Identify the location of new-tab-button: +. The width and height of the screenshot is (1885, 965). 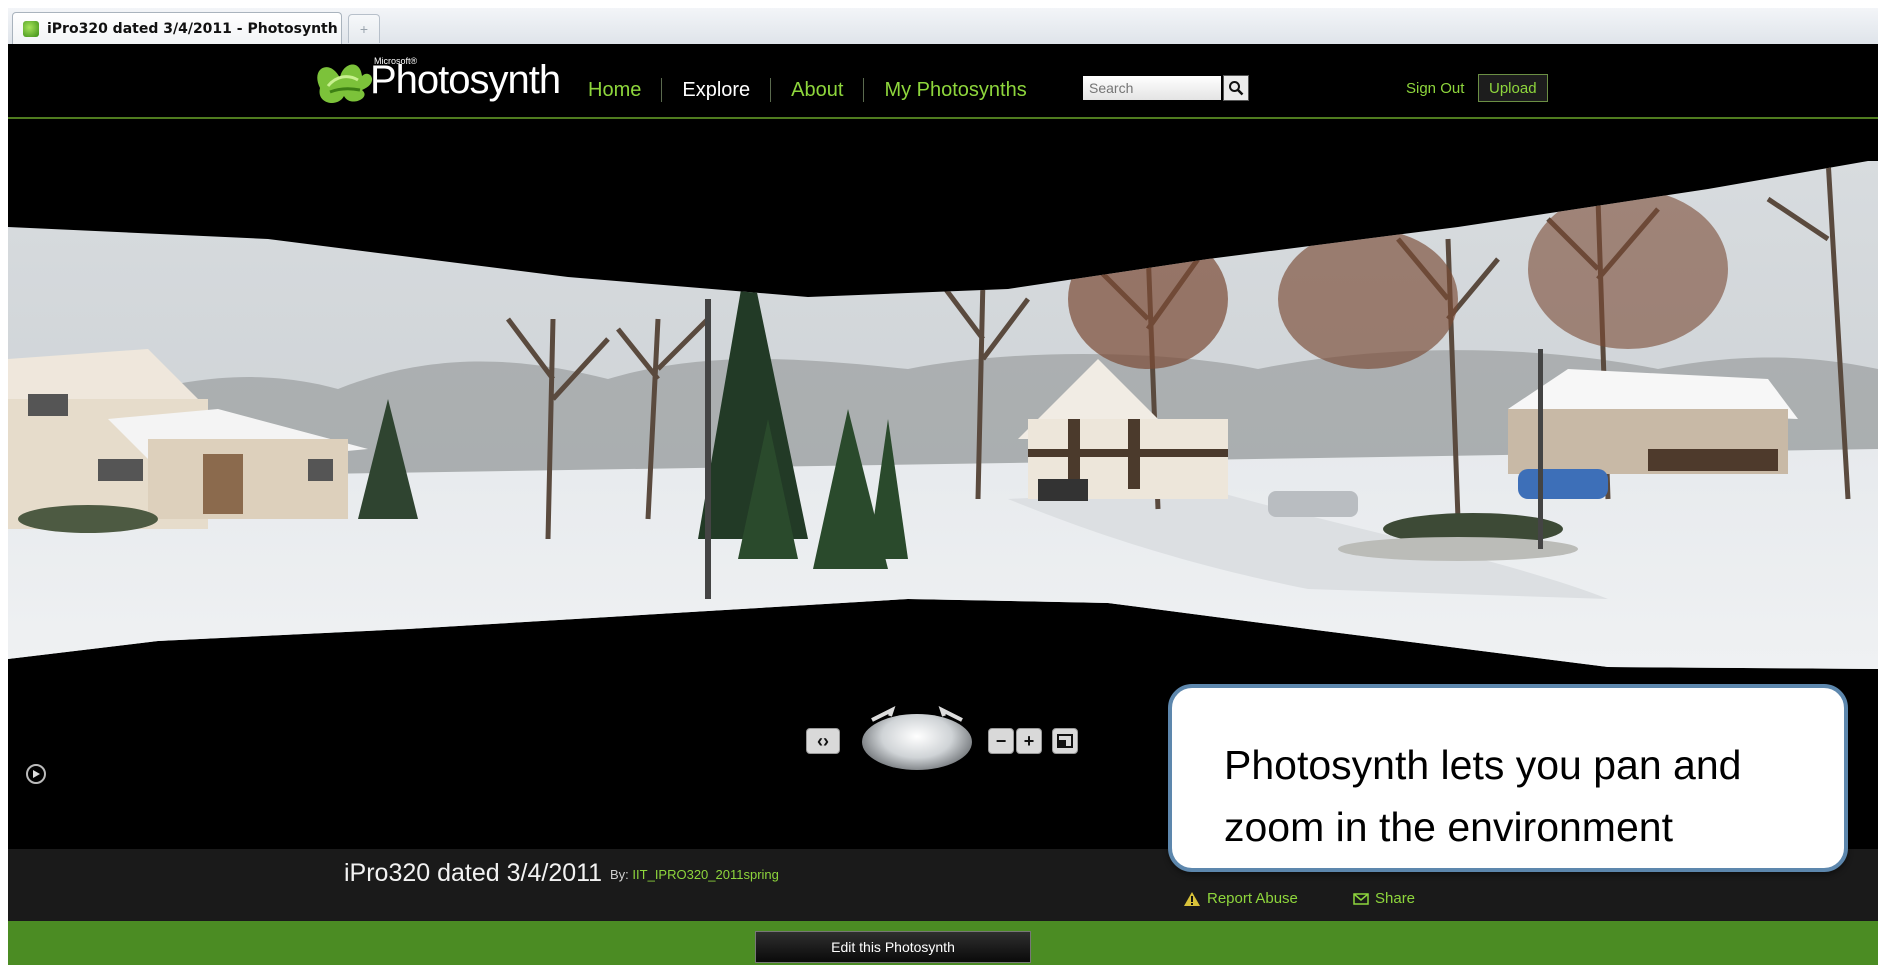
(364, 28).